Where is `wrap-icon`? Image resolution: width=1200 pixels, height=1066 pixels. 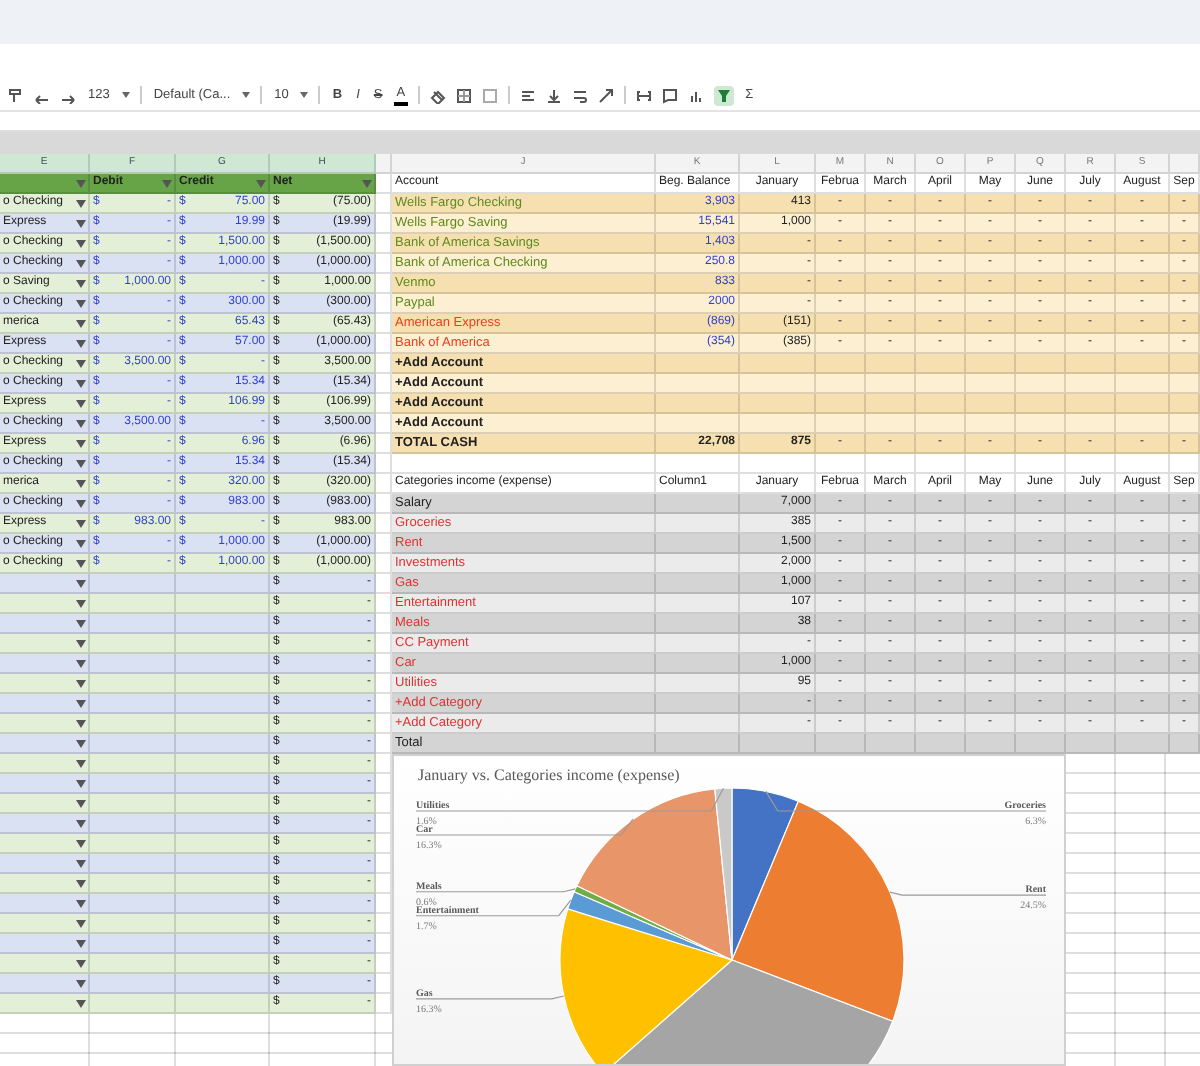 wrap-icon is located at coordinates (579, 95).